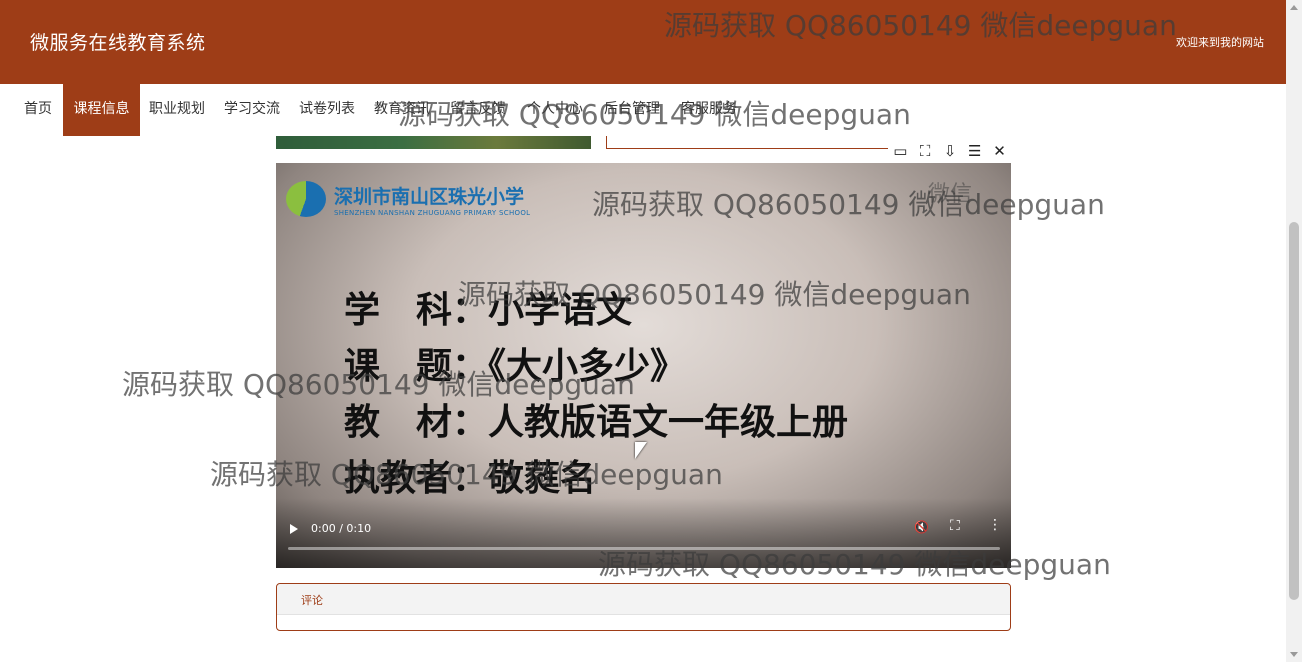  Describe the element at coordinates (429, 196) in the screenshot. I see `school-name-cn: 深圳市南山区珠光小学` at that location.